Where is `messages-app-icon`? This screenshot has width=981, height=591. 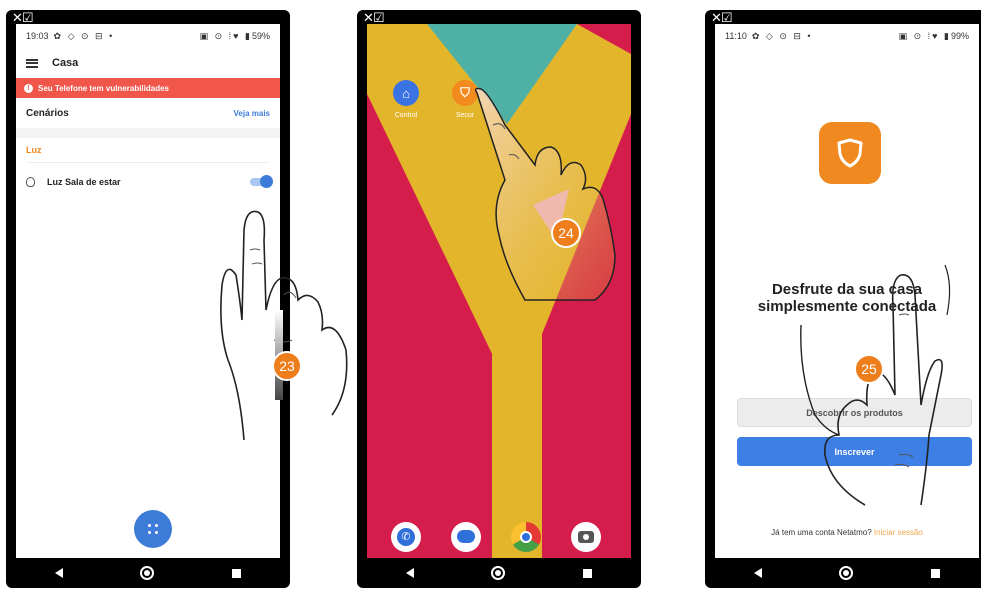 messages-app-icon is located at coordinates (466, 537).